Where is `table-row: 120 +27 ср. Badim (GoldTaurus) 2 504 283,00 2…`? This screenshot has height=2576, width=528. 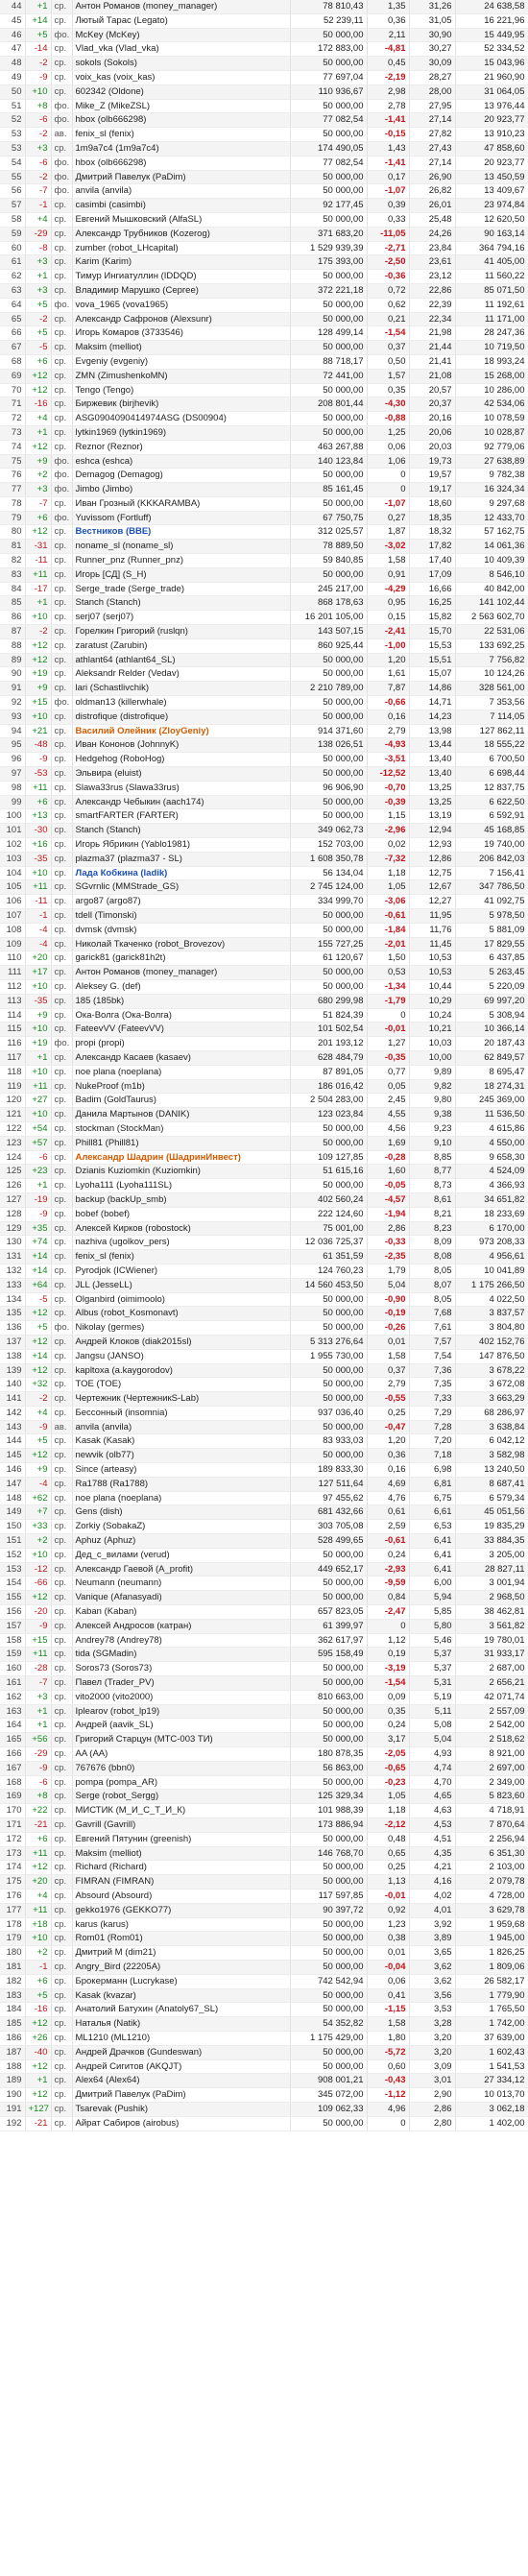
table-row: 120 +27 ср. Badim (GoldTaurus) 2 504 283,00 2… is located at coordinates (264, 1101).